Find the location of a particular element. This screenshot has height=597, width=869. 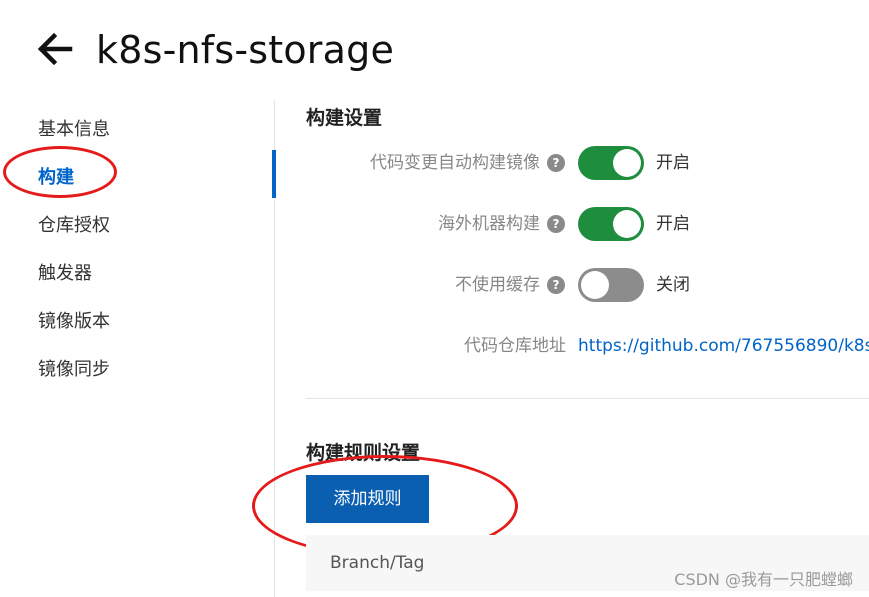

sidebar-item-image-versions: 镜像版本 is located at coordinates (74, 322).